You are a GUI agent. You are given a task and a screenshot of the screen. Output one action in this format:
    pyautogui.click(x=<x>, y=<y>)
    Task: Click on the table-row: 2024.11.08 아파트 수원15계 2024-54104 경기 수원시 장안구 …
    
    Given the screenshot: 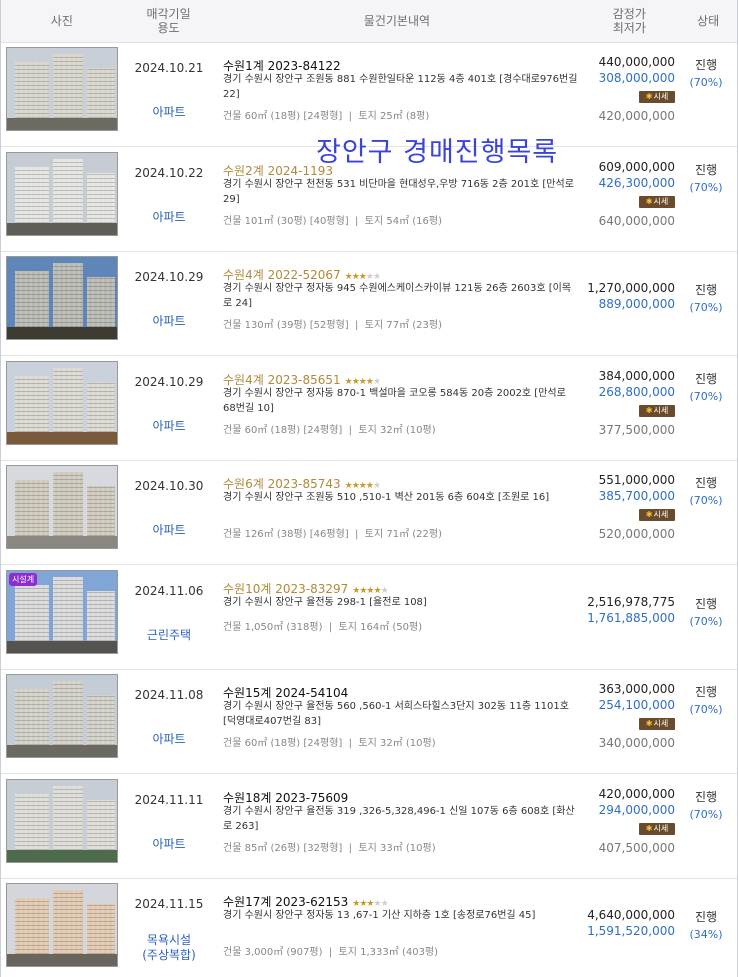 What is the action you would take?
    pyautogui.click(x=369, y=722)
    